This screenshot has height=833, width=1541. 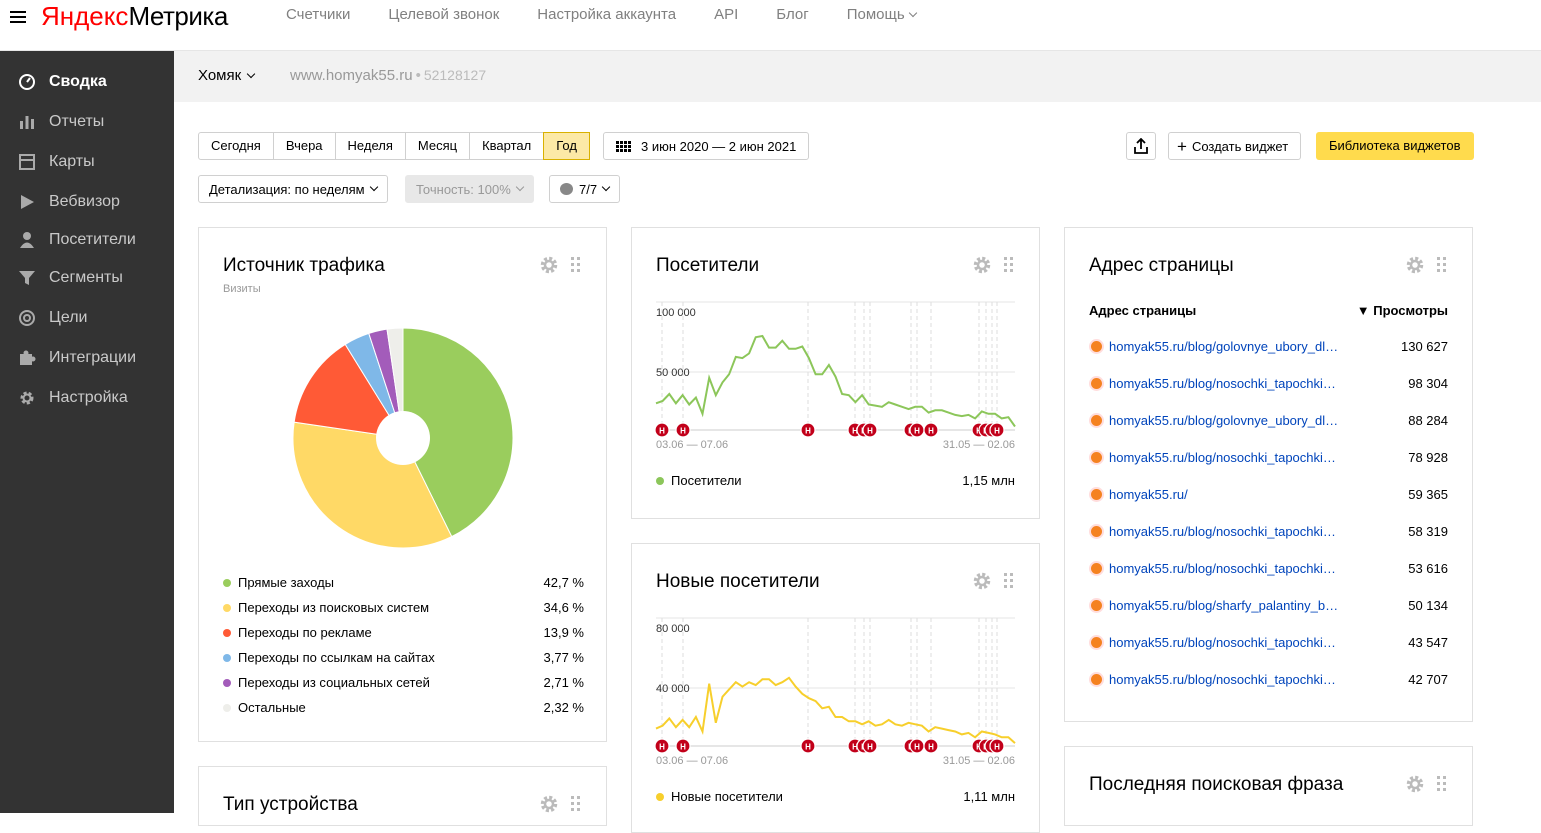 I want to click on widget-tools, so click(x=993, y=265).